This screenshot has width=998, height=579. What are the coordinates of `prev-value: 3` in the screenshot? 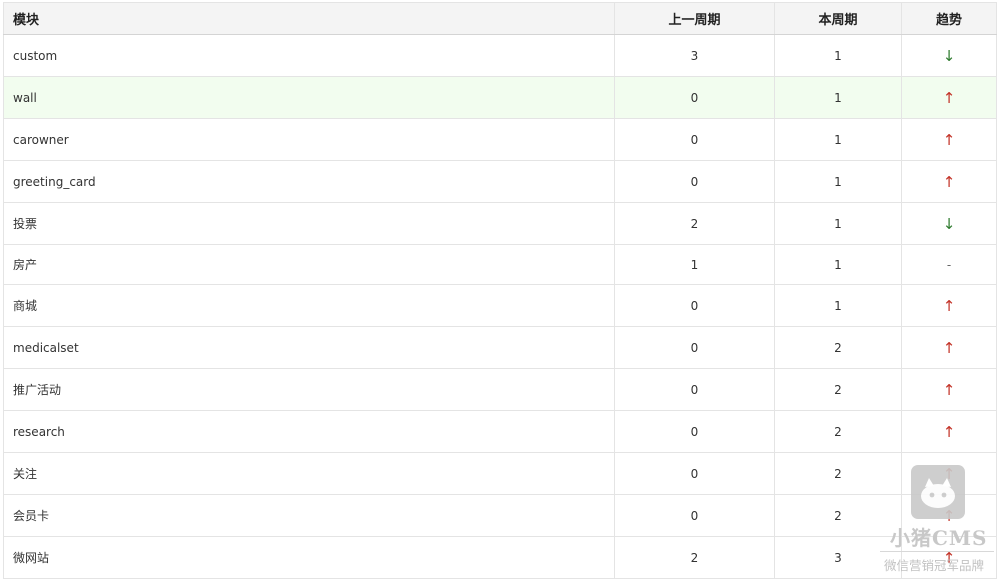 It's located at (694, 55).